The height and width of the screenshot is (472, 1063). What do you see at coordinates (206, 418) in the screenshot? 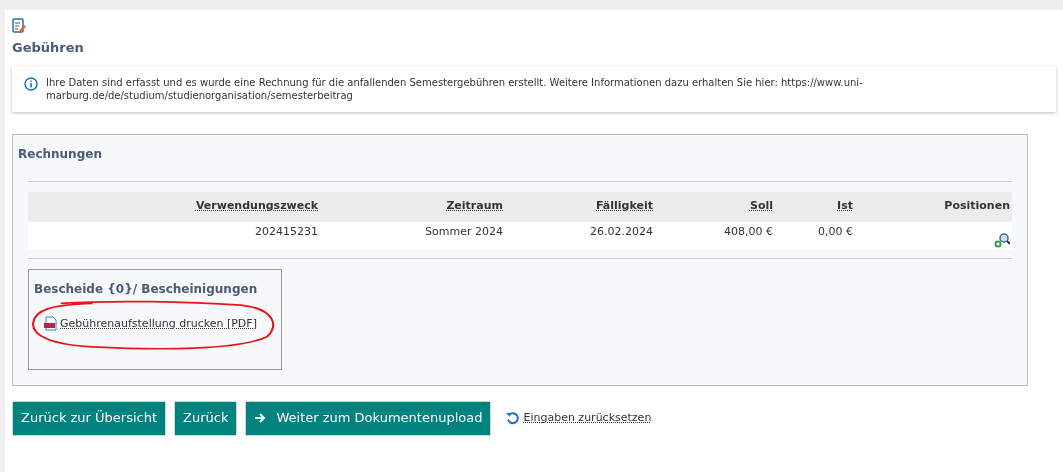
I see `back-button: Zurück` at bounding box center [206, 418].